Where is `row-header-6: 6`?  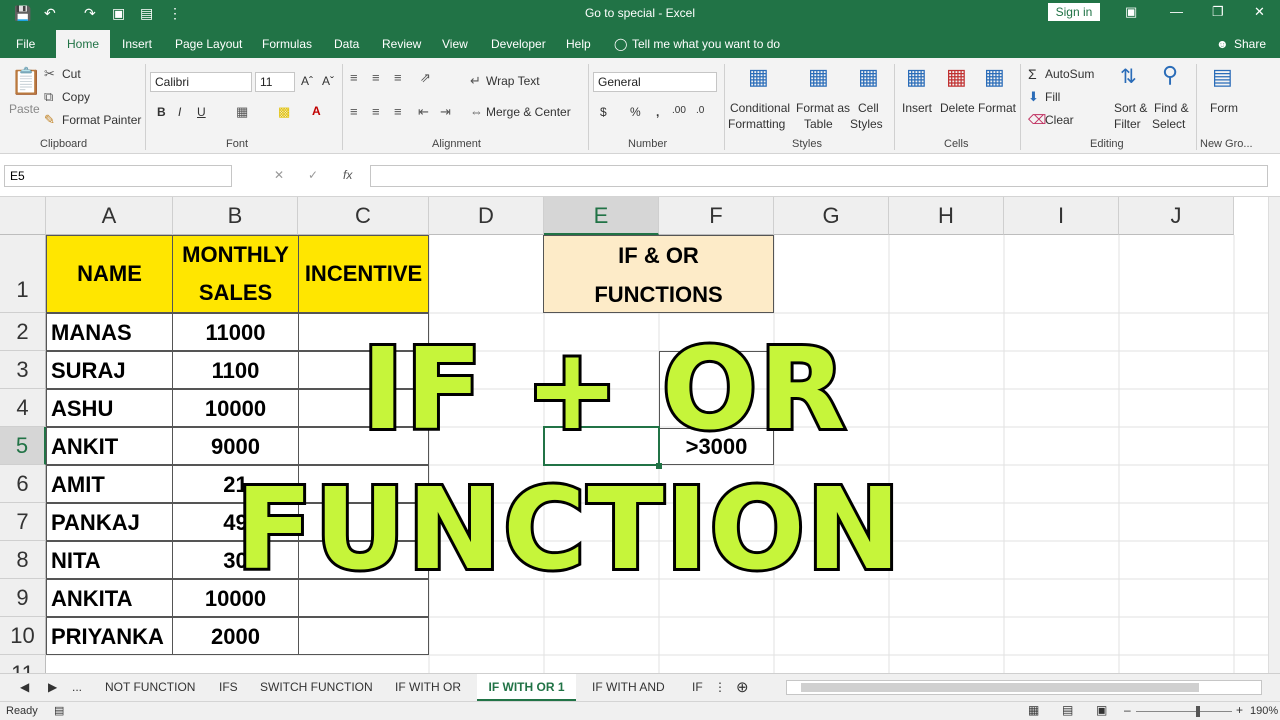
row-header-6: 6 is located at coordinates (23, 484).